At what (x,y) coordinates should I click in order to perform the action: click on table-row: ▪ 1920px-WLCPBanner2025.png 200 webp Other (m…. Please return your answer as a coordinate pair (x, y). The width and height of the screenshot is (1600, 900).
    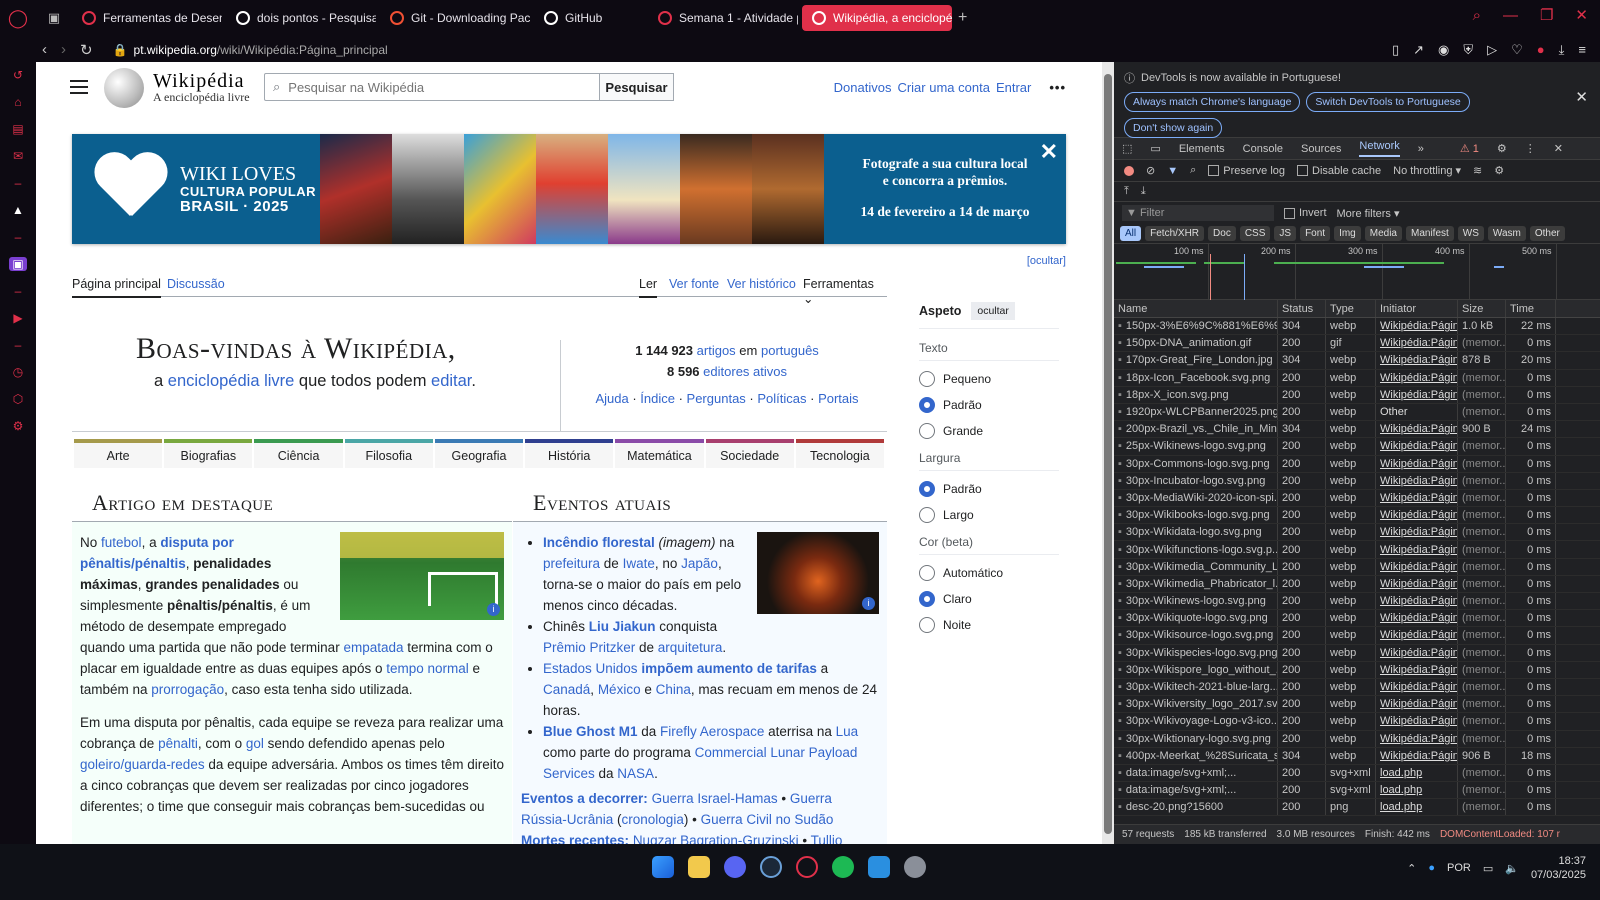
    Looking at the image, I should click on (1357, 412).